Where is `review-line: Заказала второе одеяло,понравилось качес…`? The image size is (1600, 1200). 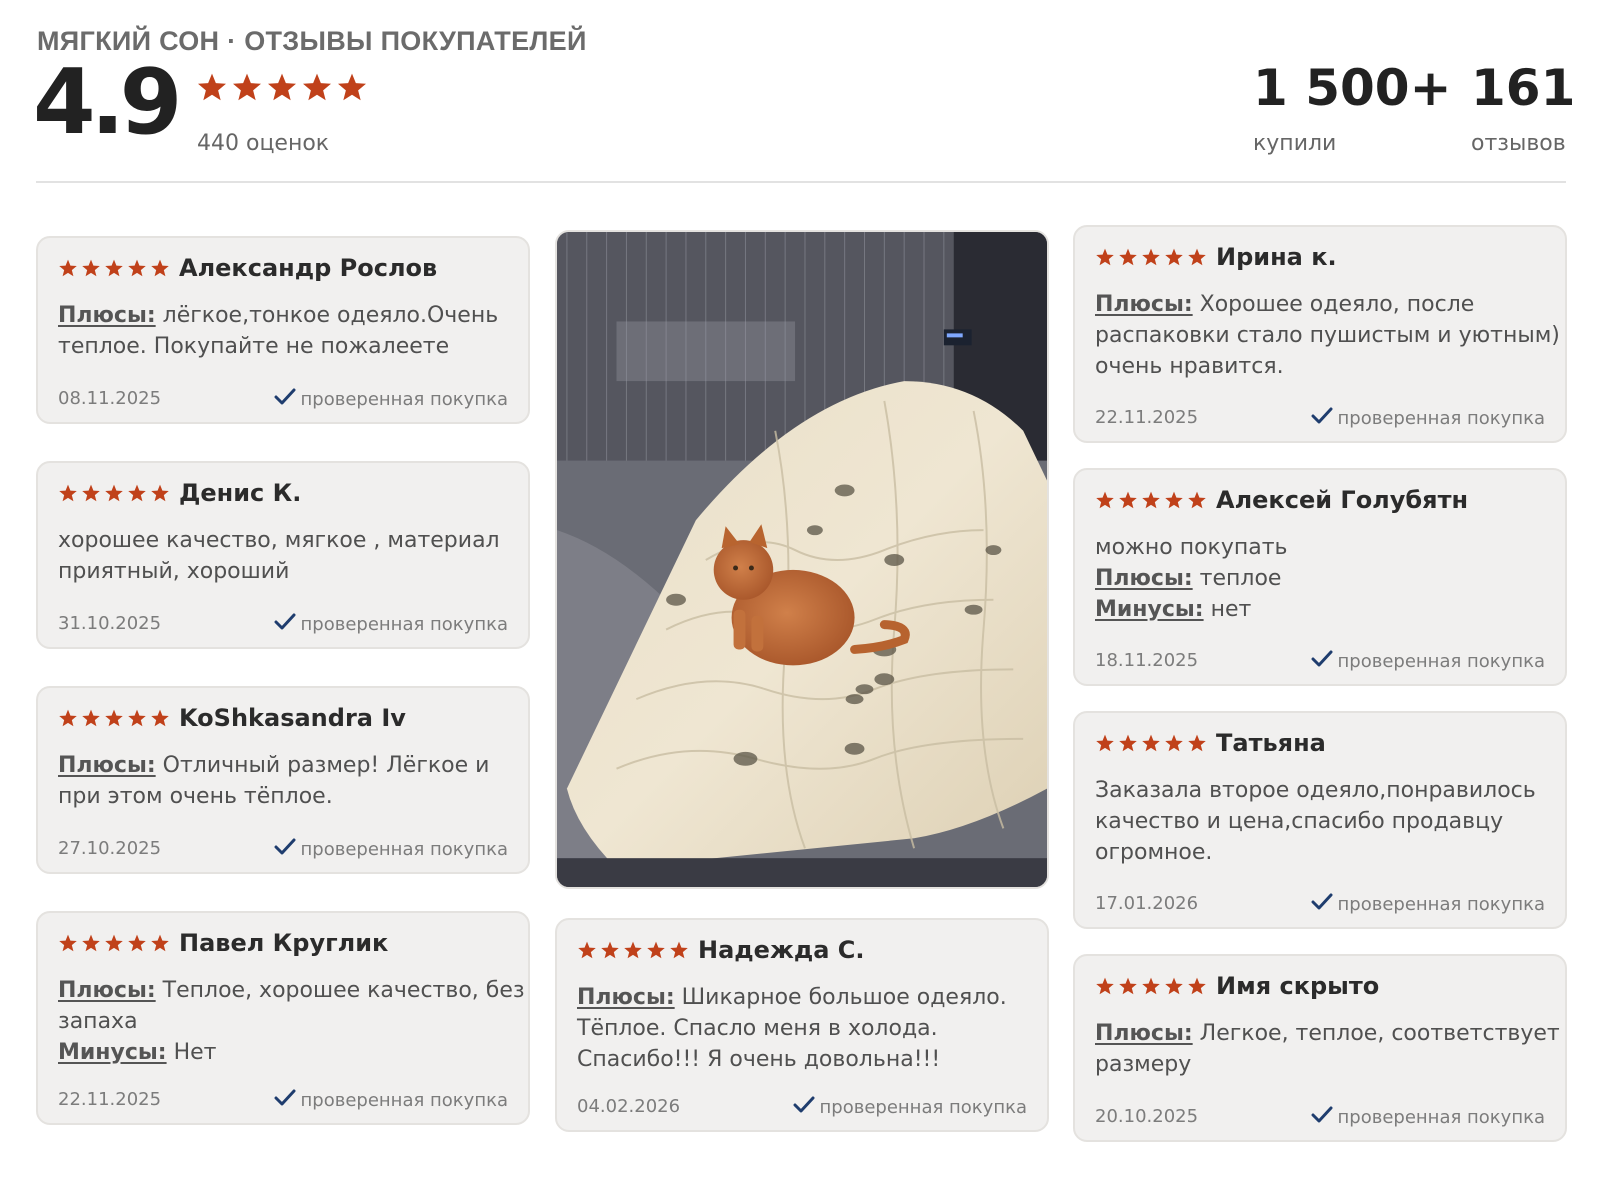
review-line: Заказала второе одеяло,понравилось качес… is located at coordinates (1330, 821).